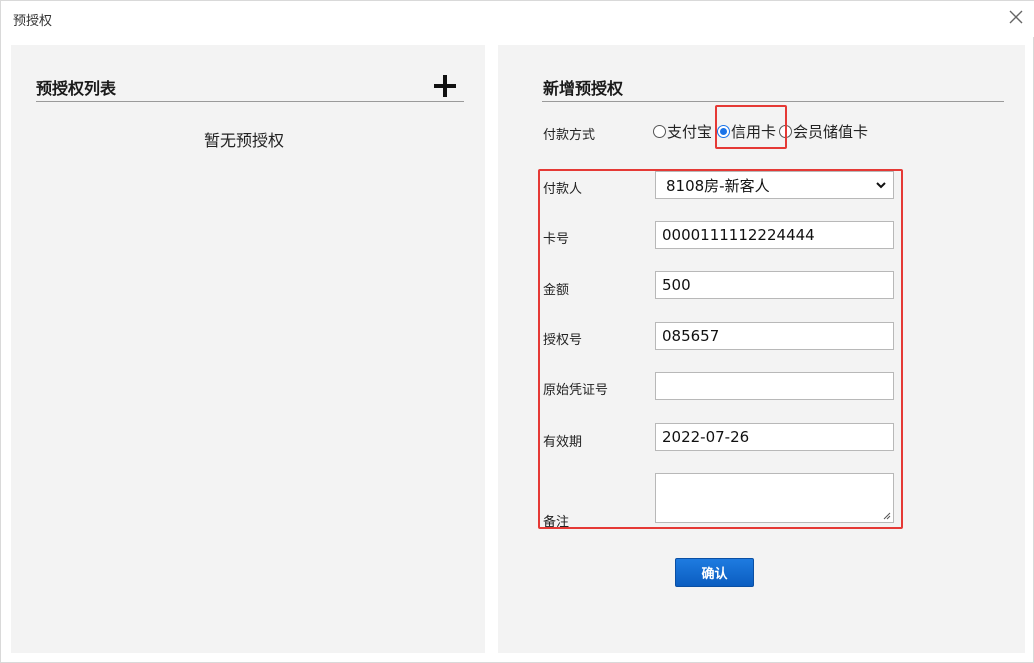  What do you see at coordinates (33, 21) in the screenshot?
I see `window-title: 预授权` at bounding box center [33, 21].